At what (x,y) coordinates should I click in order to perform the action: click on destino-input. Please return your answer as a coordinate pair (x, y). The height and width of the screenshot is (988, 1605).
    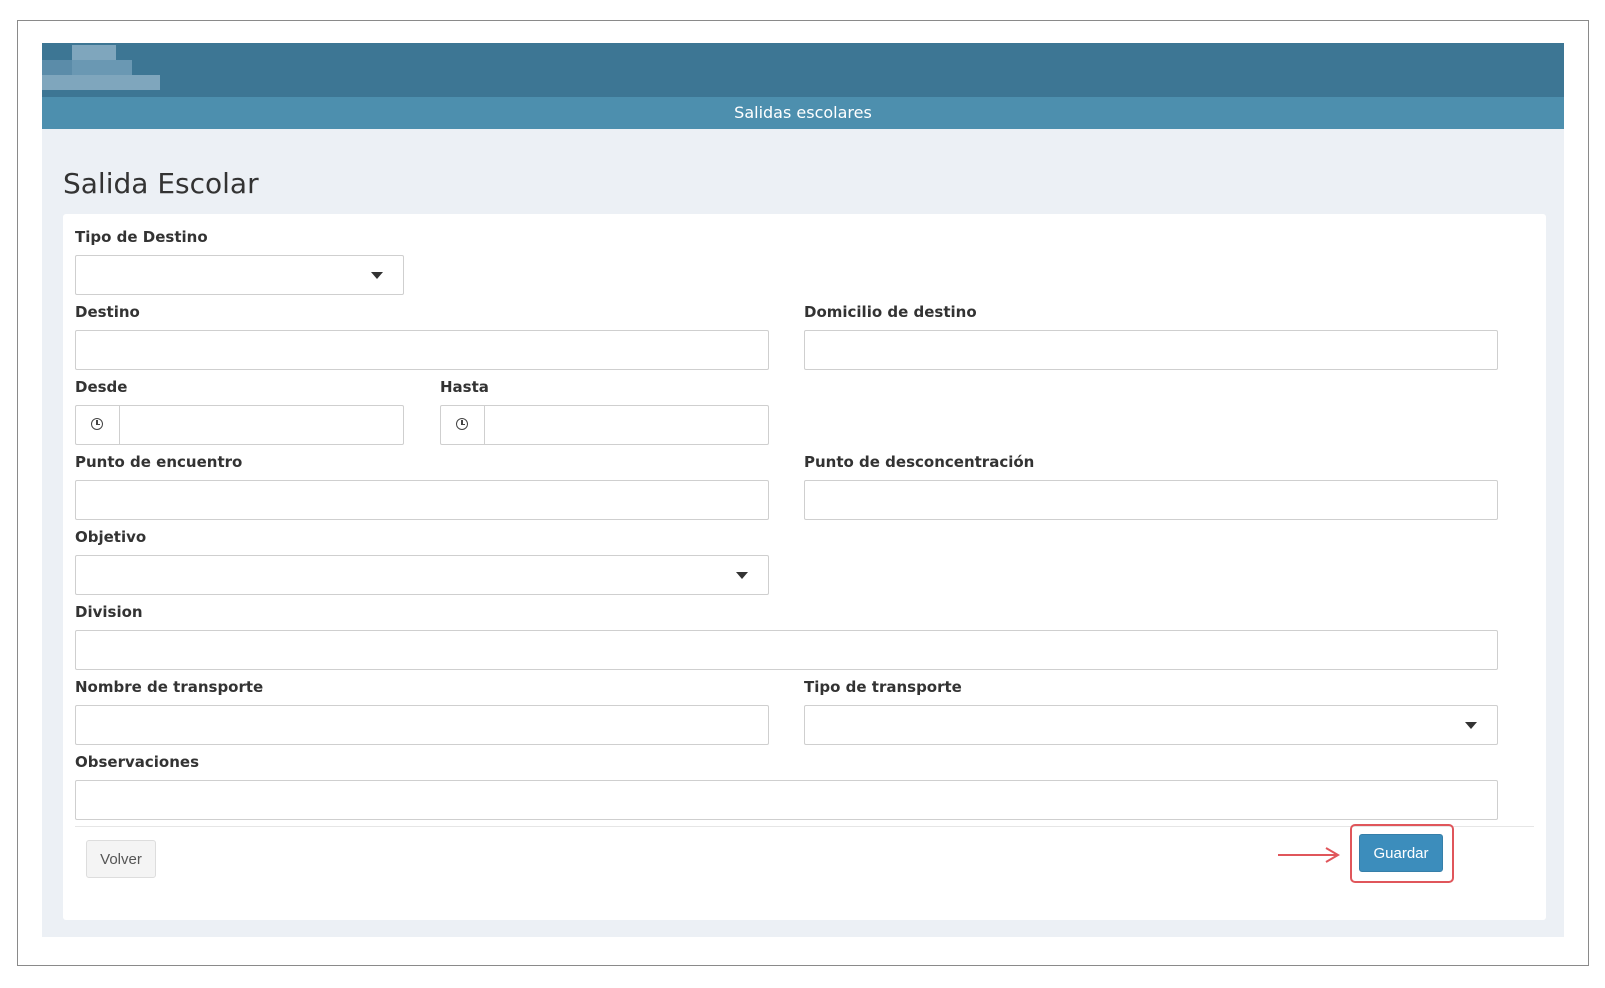
    Looking at the image, I should click on (422, 350).